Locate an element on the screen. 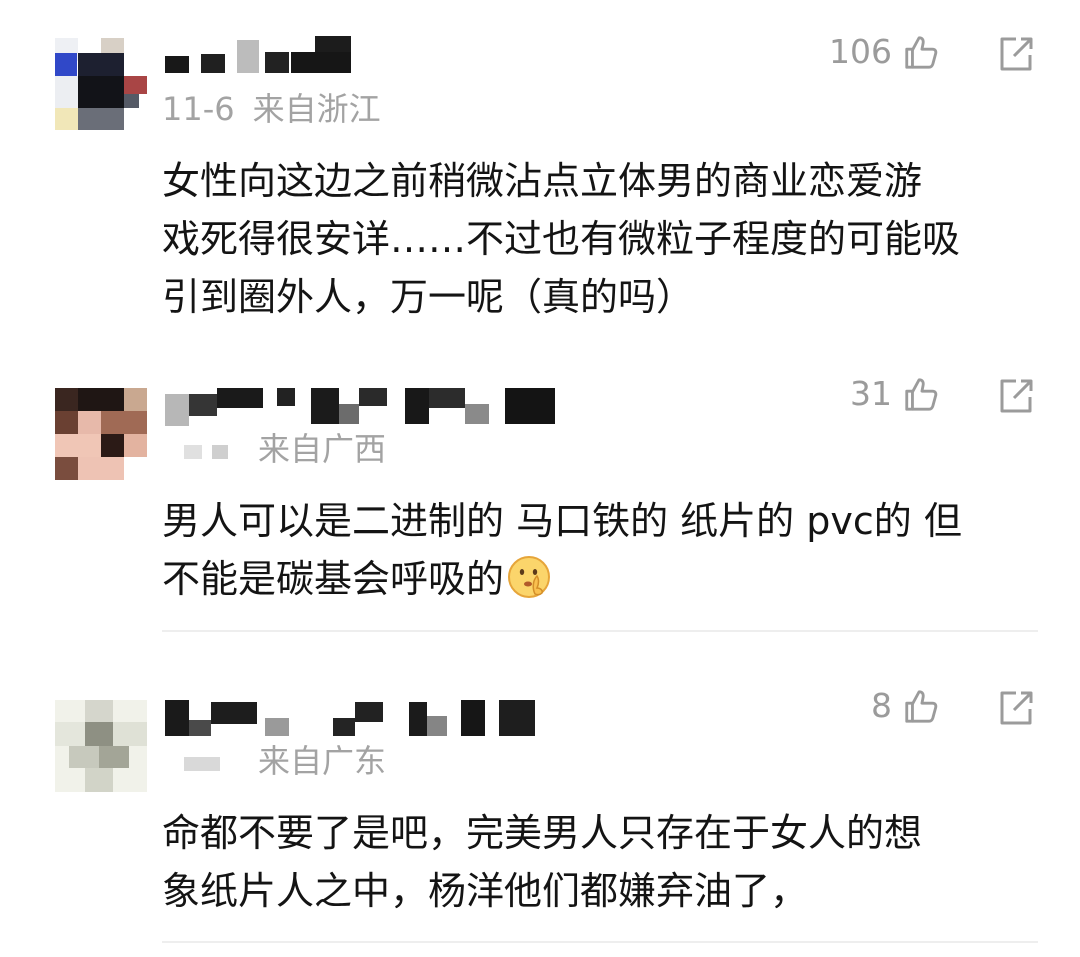 This screenshot has height=957, width=1080. comment-location: 来自广东 is located at coordinates (322, 761).